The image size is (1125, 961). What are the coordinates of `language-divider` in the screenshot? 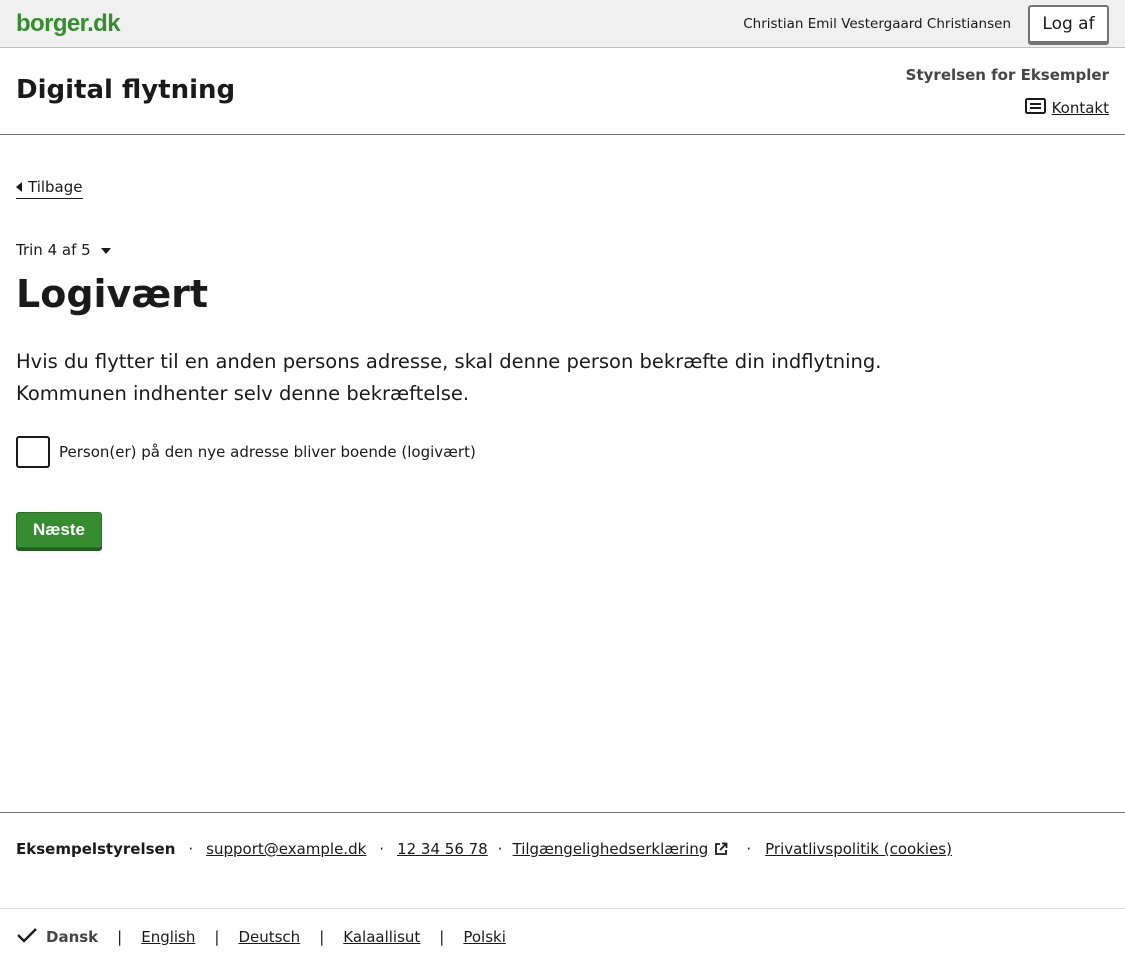 It's located at (562, 908).